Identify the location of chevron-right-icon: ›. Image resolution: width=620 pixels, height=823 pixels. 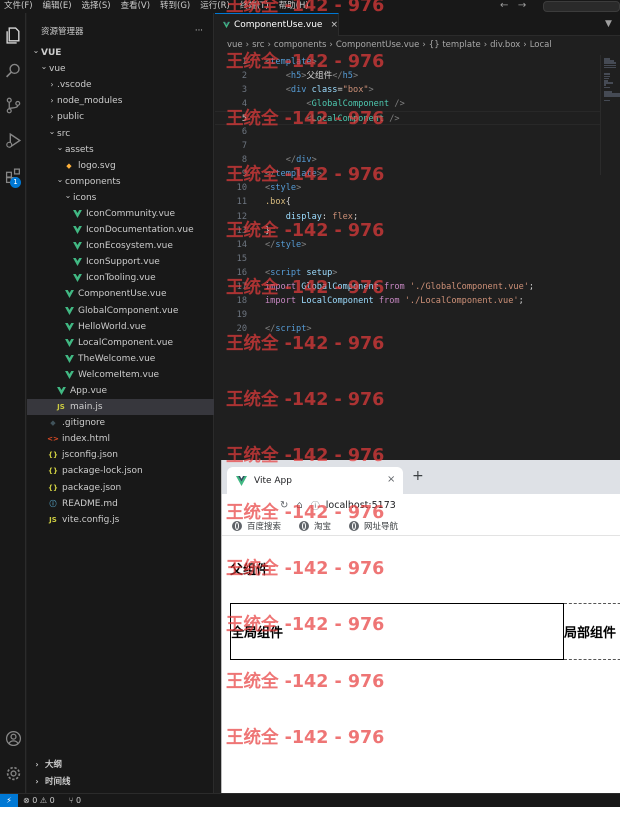
(37, 781).